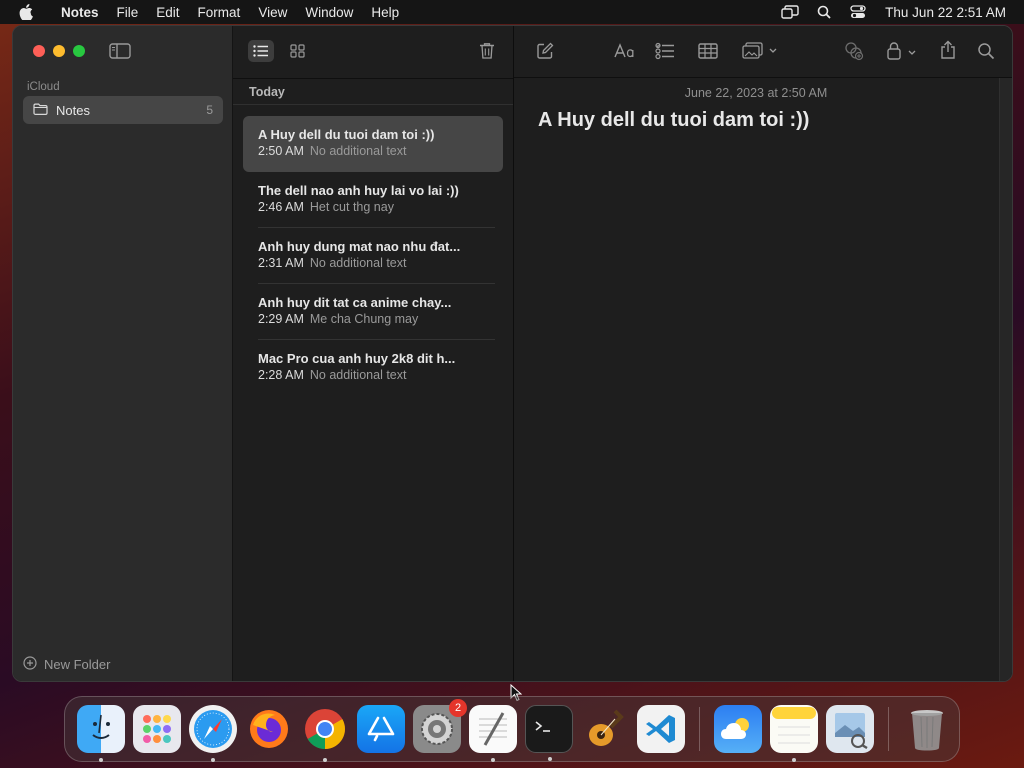  I want to click on note-preview: Het cut thg nay, so click(351, 207).